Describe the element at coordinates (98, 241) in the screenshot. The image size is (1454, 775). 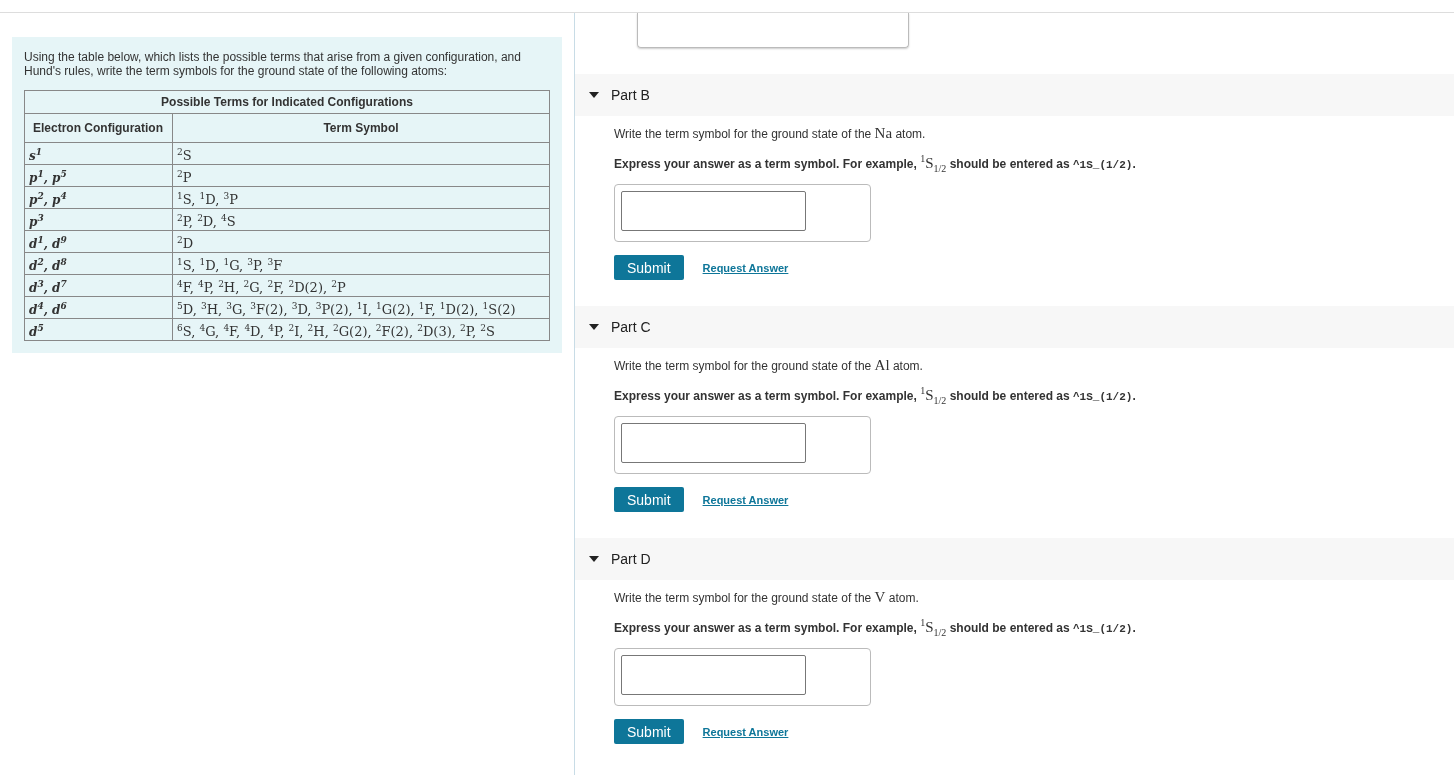
I see `table-cell: d$^{1}$, d$^{9}$` at that location.